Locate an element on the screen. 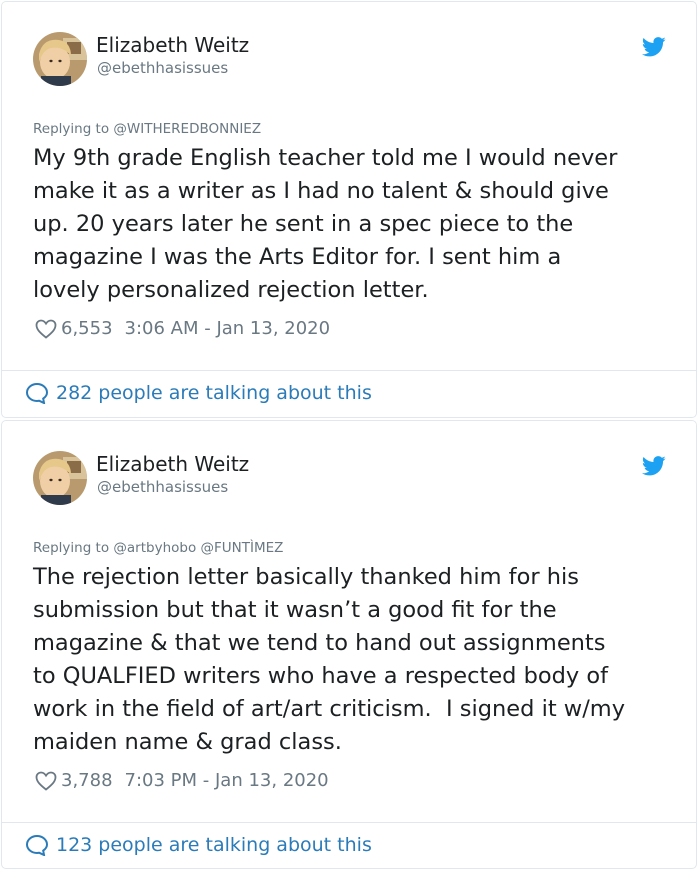 Image resolution: width=700 pixels, height=871 pixels. tweet-meta: 3,788 7:03 PM - Jan 13, 2020 is located at coordinates (182, 780).